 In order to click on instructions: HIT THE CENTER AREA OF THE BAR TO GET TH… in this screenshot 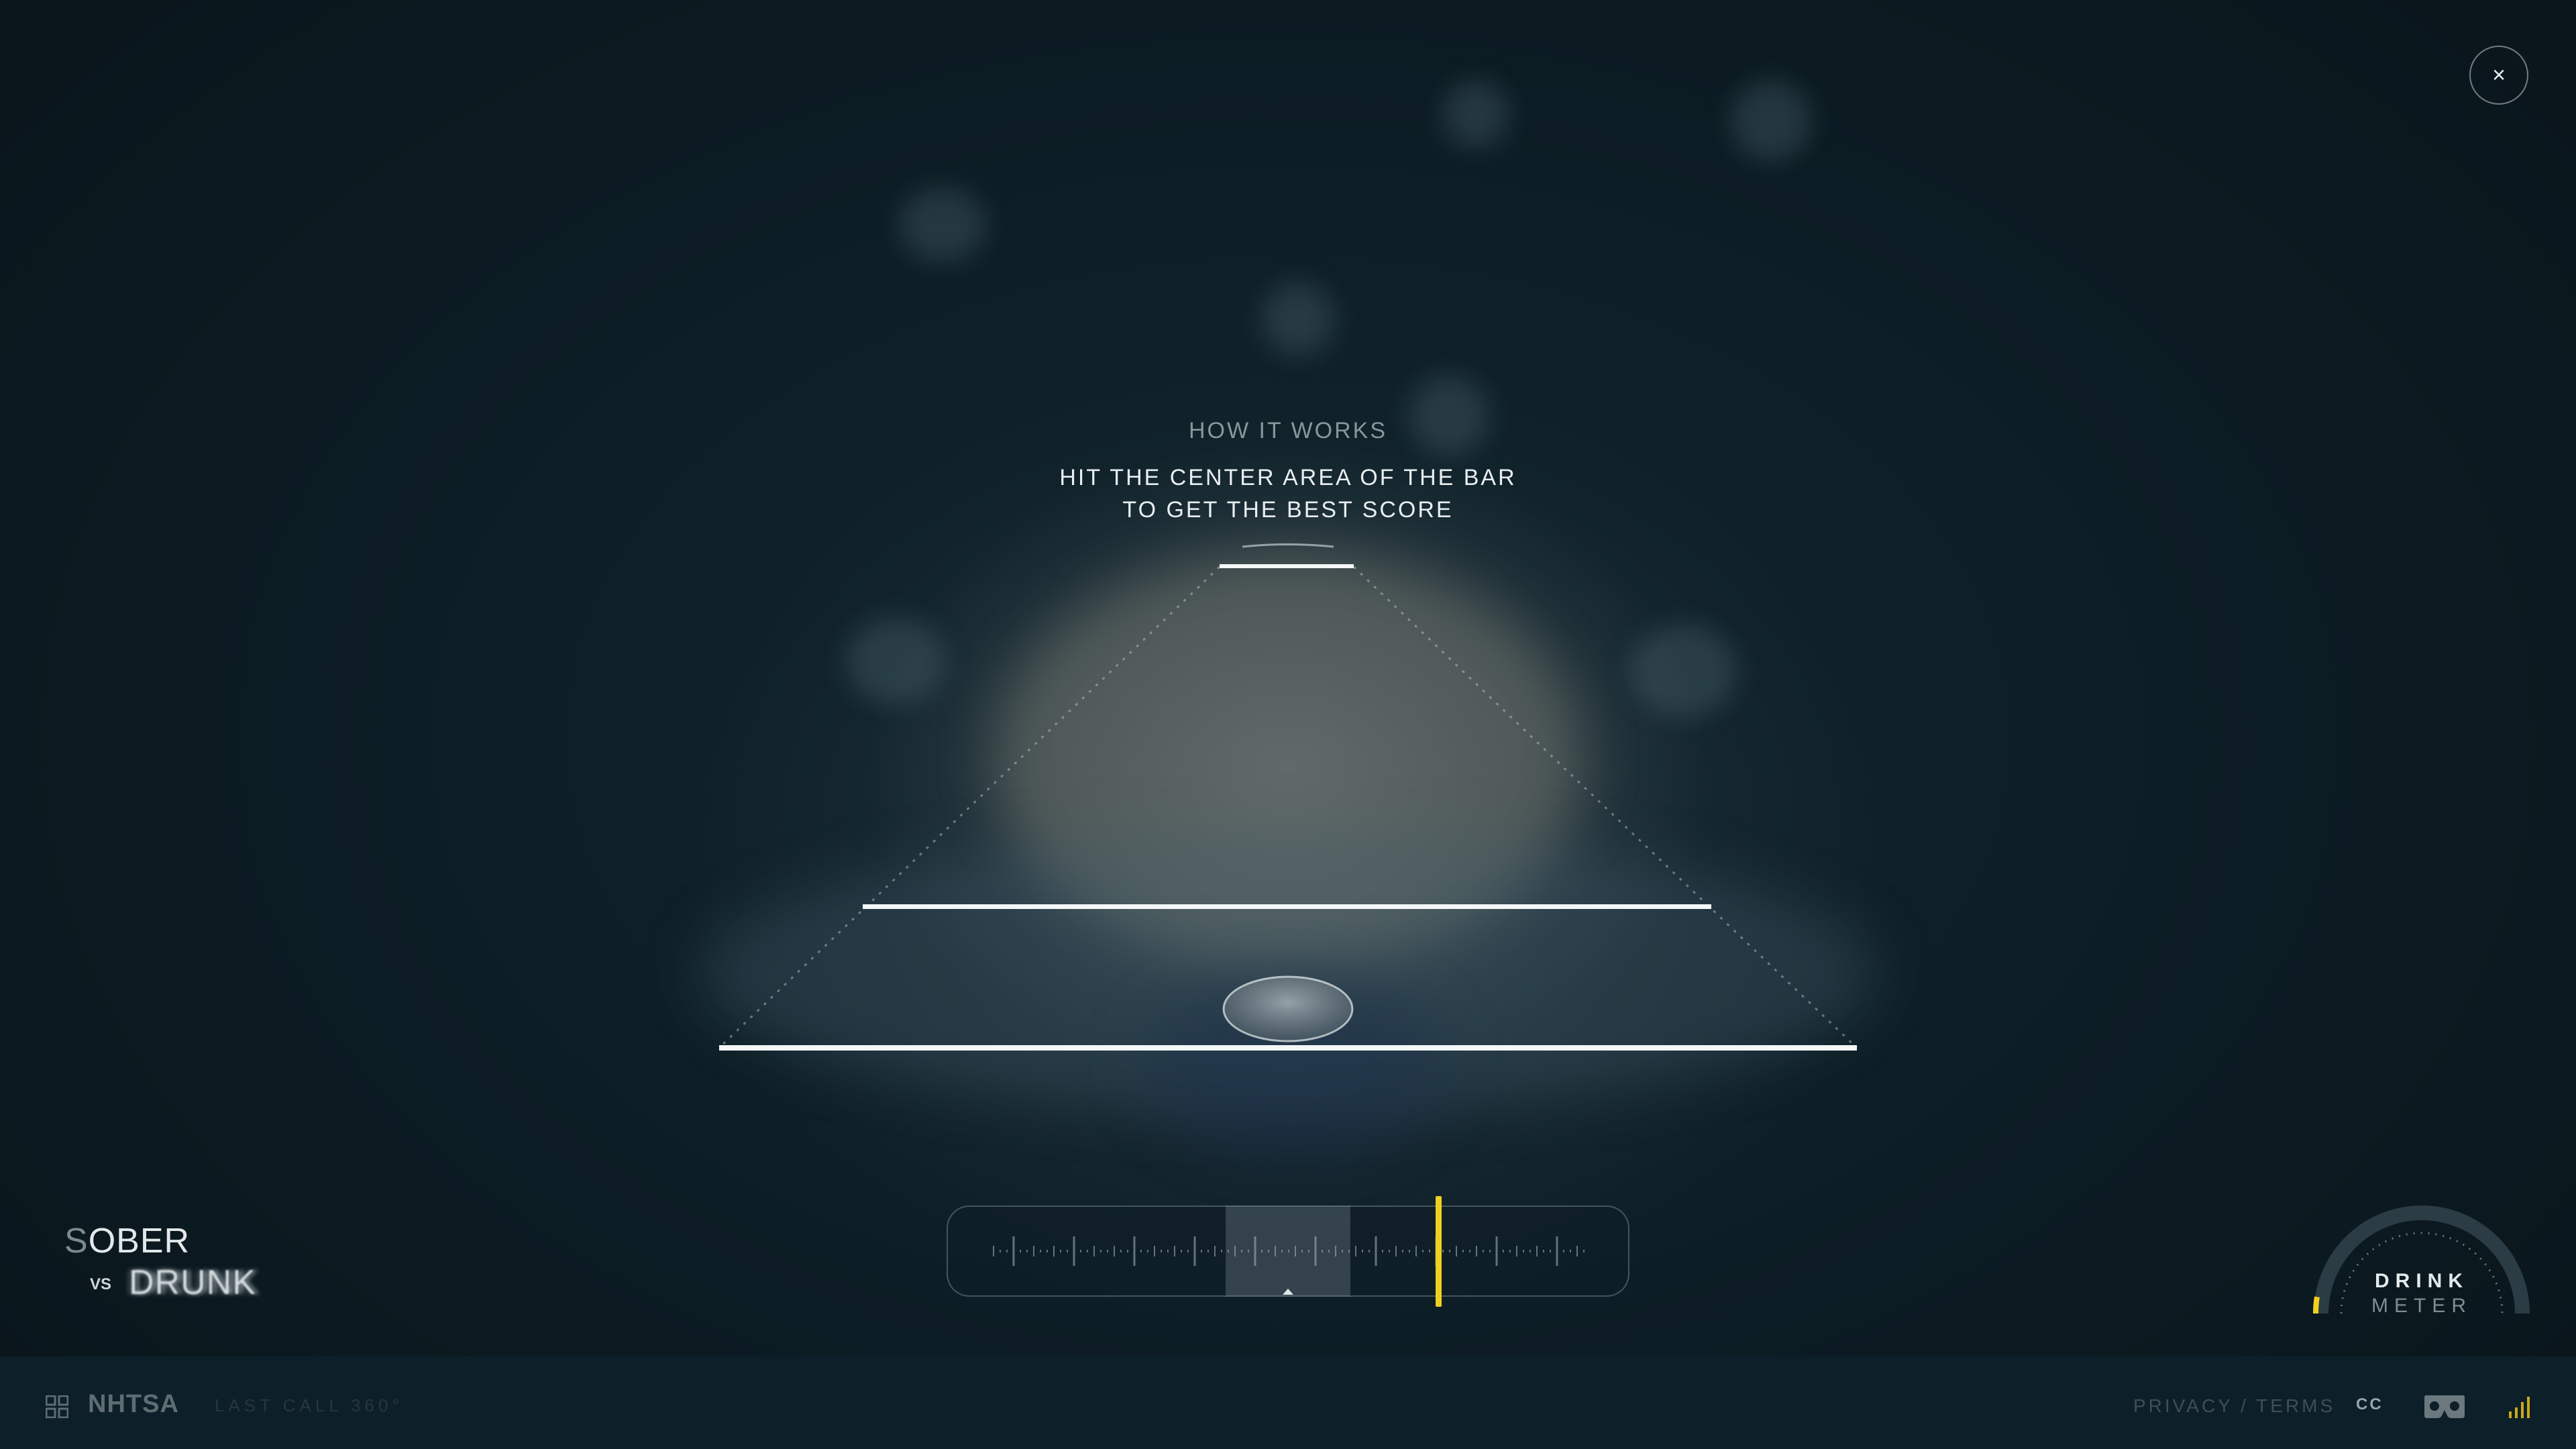, I will do `click(1288, 494)`.